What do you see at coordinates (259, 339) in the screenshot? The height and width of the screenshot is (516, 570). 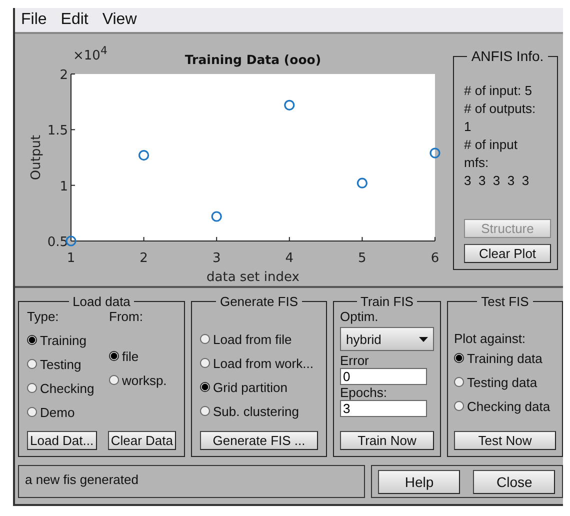 I see `radio-option: Load from file` at bounding box center [259, 339].